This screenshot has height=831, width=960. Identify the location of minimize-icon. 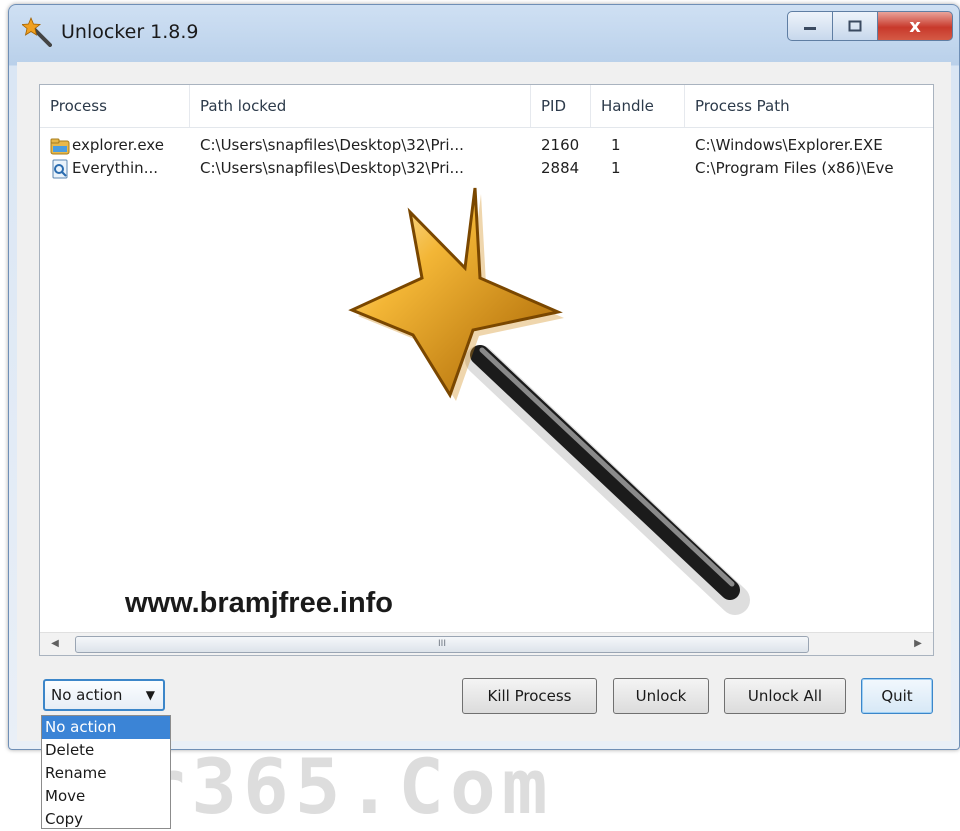
(810, 28).